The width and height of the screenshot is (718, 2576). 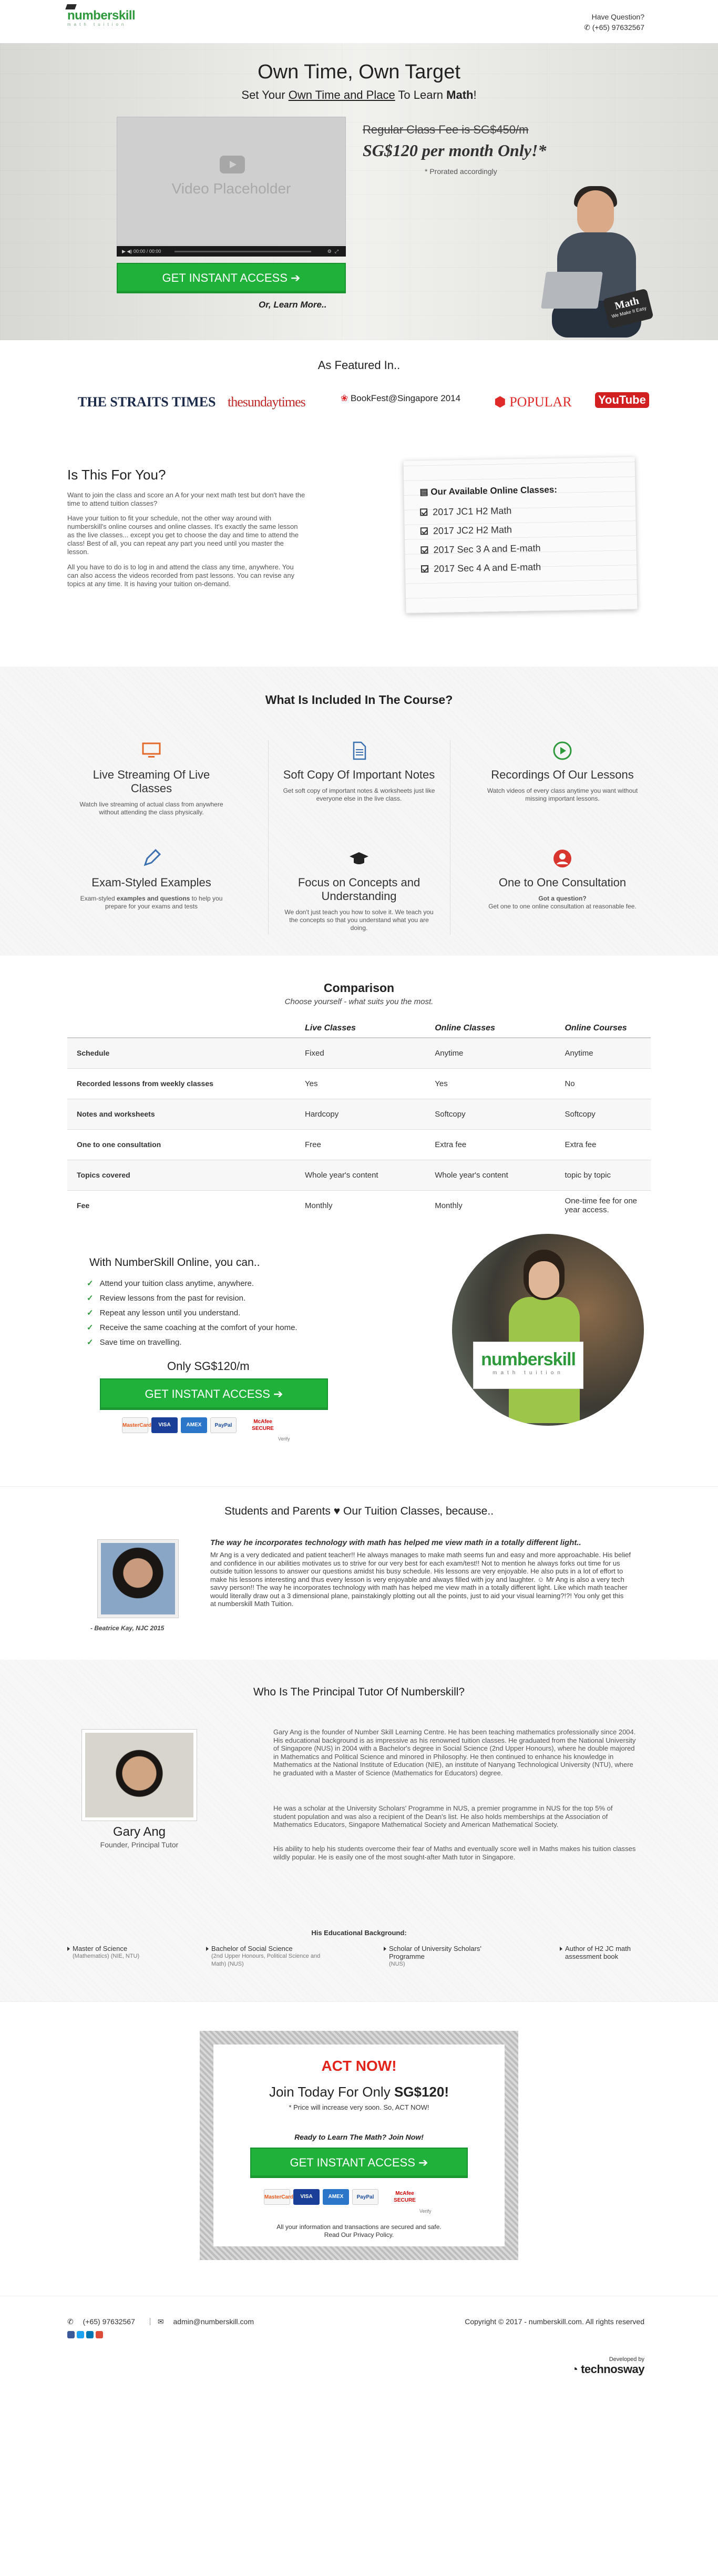 What do you see at coordinates (80, 2334) in the screenshot?
I see `twitter-icon` at bounding box center [80, 2334].